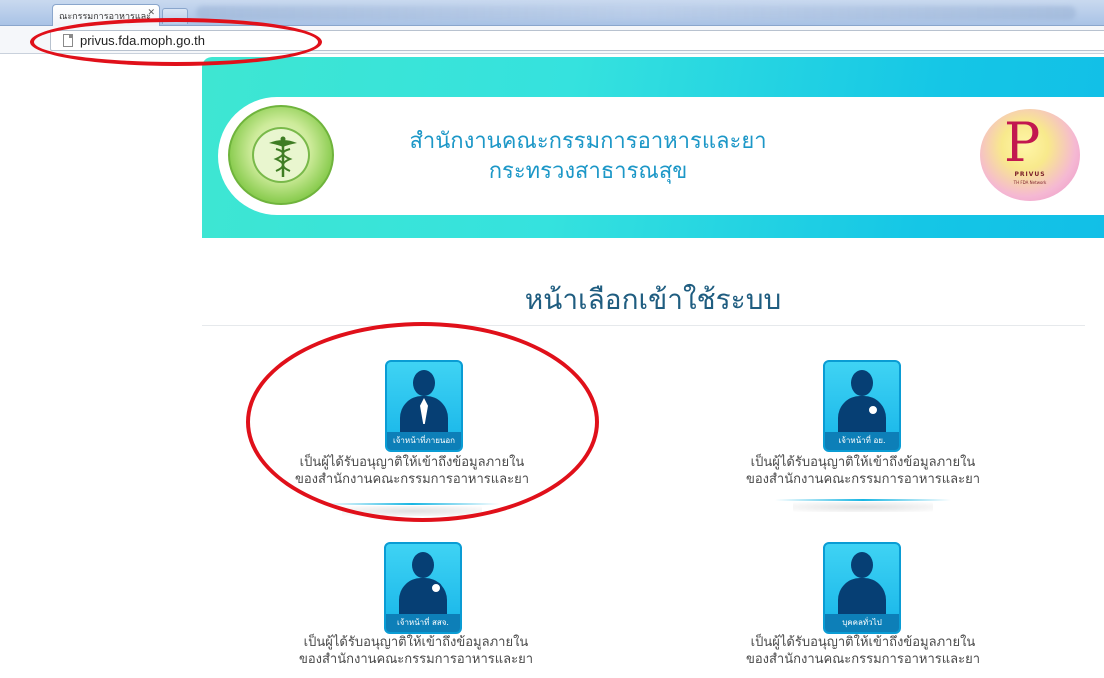  I want to click on card-highlight-ellipse, so click(422, 422).